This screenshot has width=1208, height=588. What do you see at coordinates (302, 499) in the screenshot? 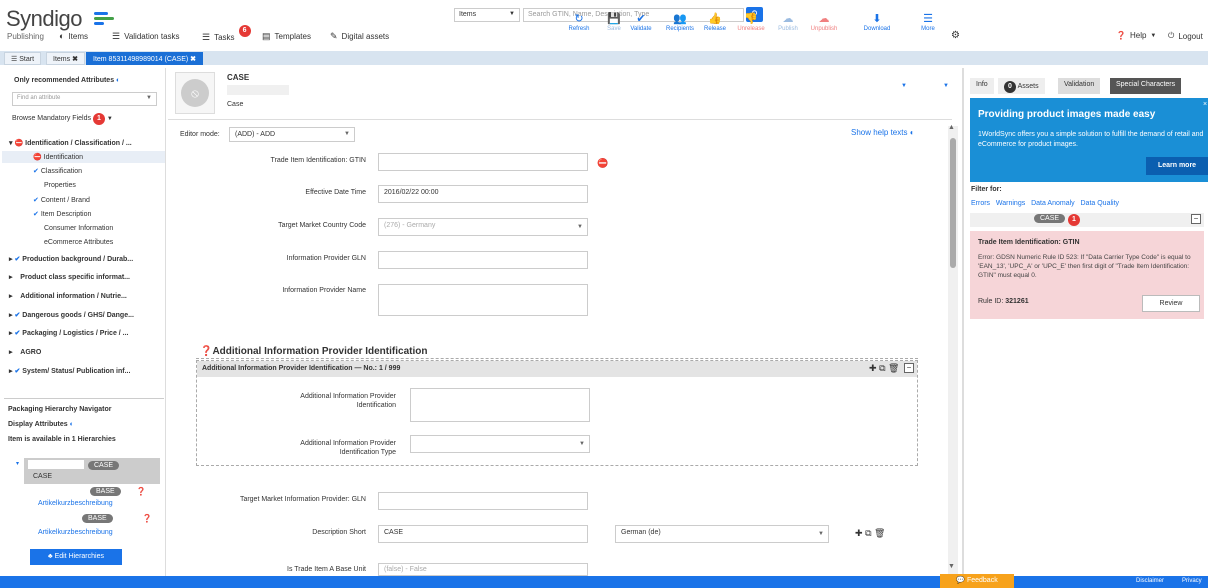
I see `tm-provider-gln-label: Target Market Information Provider: GLN` at bounding box center [302, 499].